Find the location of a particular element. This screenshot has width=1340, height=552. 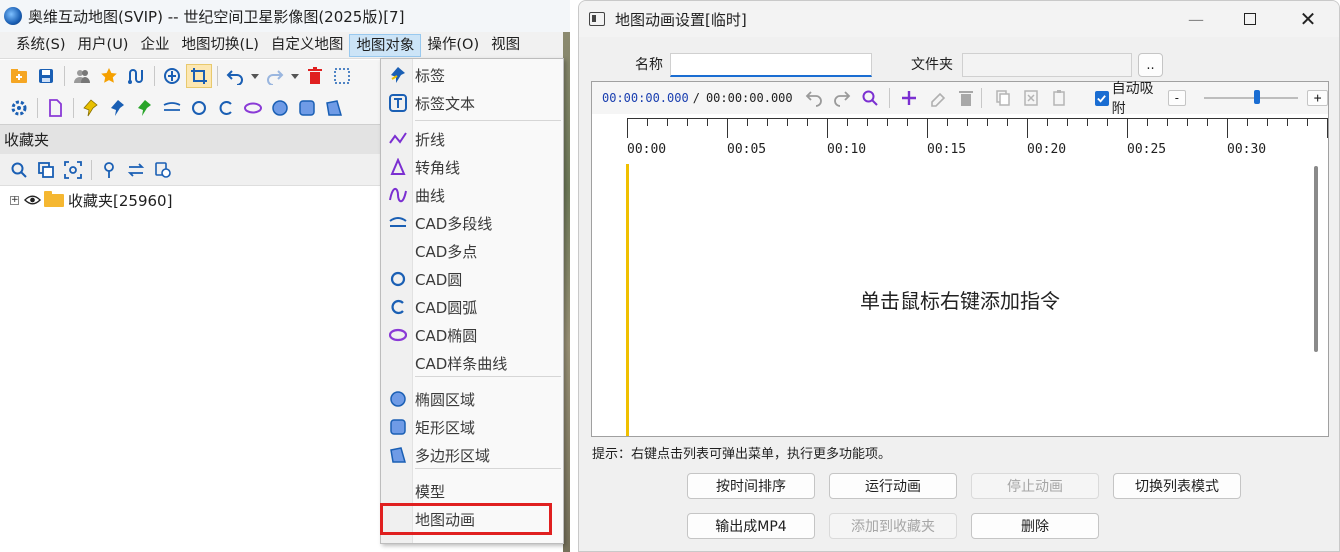

cad-polyline-tool-icon is located at coordinates (172, 108).